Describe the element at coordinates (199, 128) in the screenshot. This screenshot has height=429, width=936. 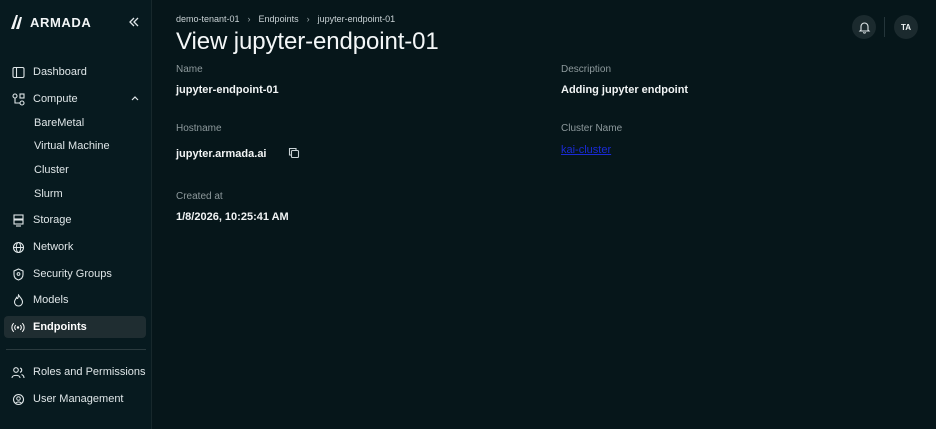
I see `hostname-label: Hostname` at that location.